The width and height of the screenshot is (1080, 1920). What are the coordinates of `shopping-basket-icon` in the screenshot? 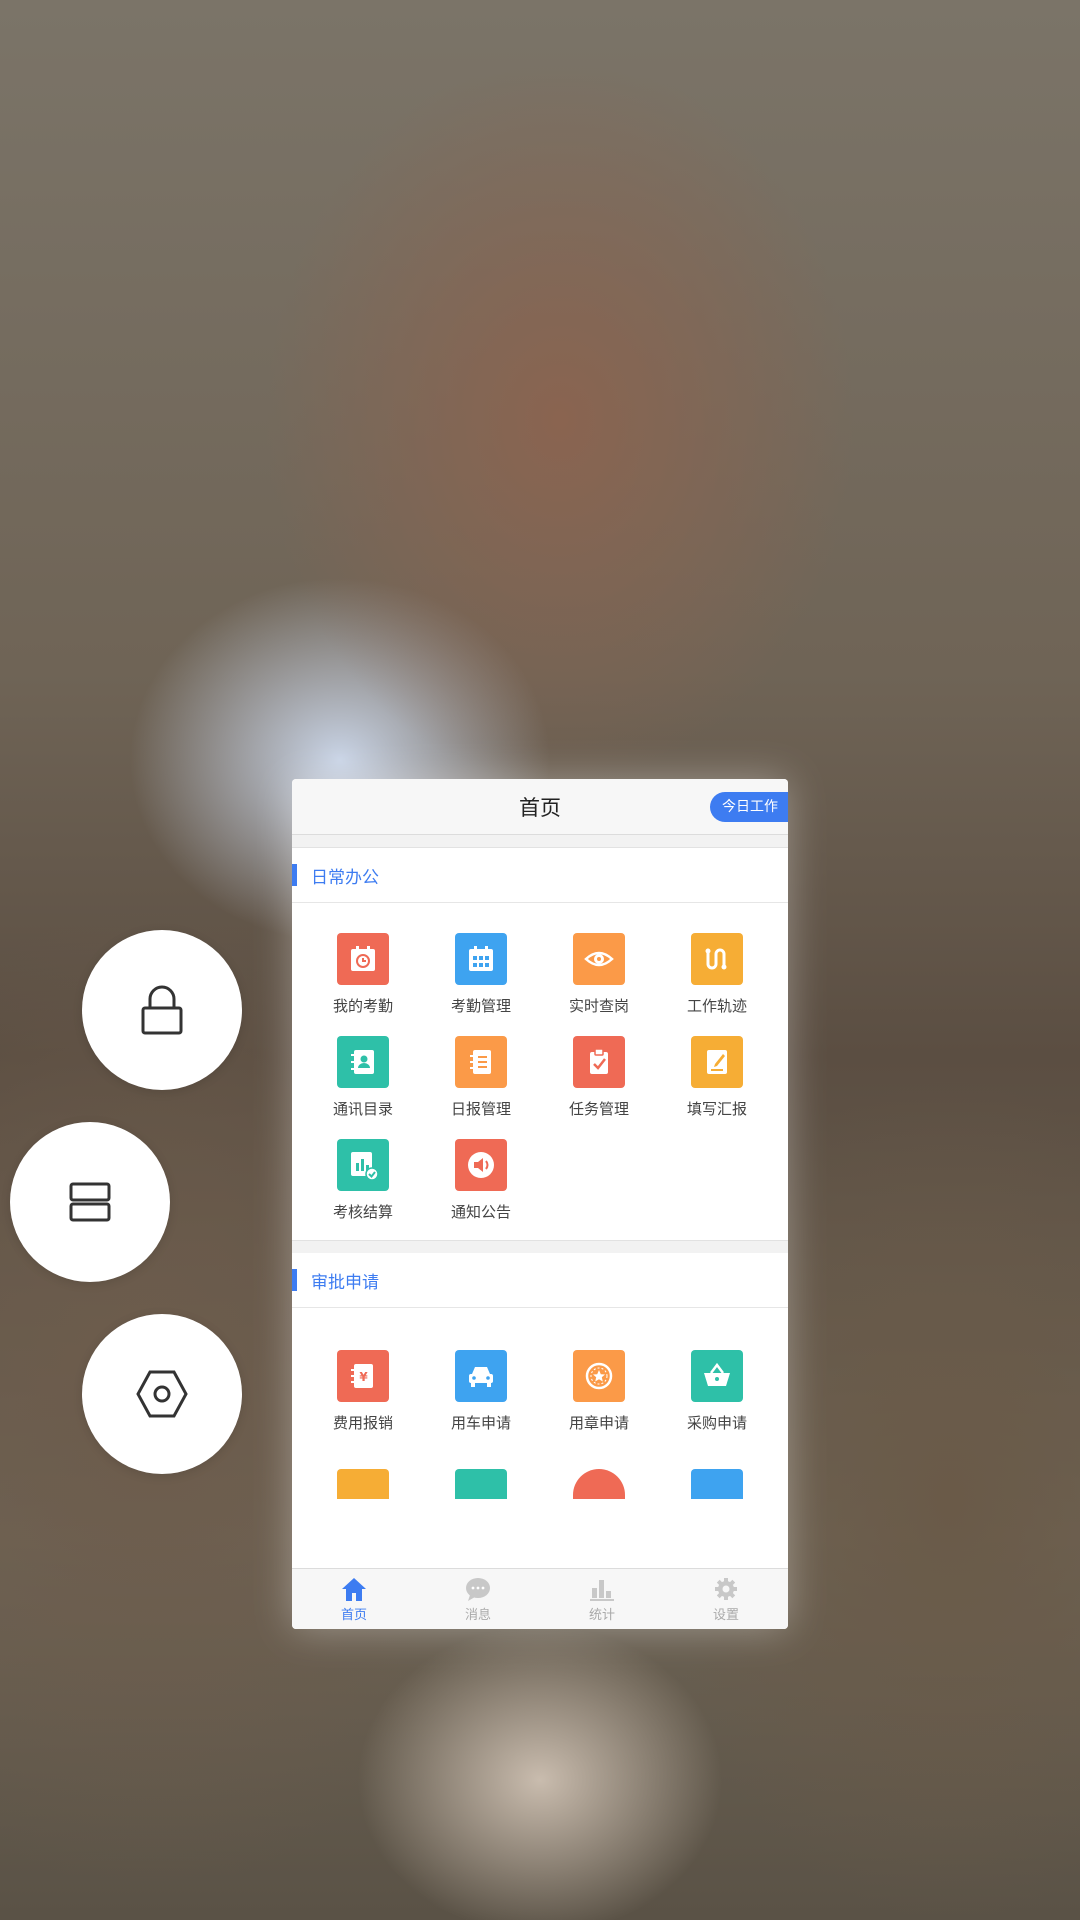 It's located at (717, 1376).